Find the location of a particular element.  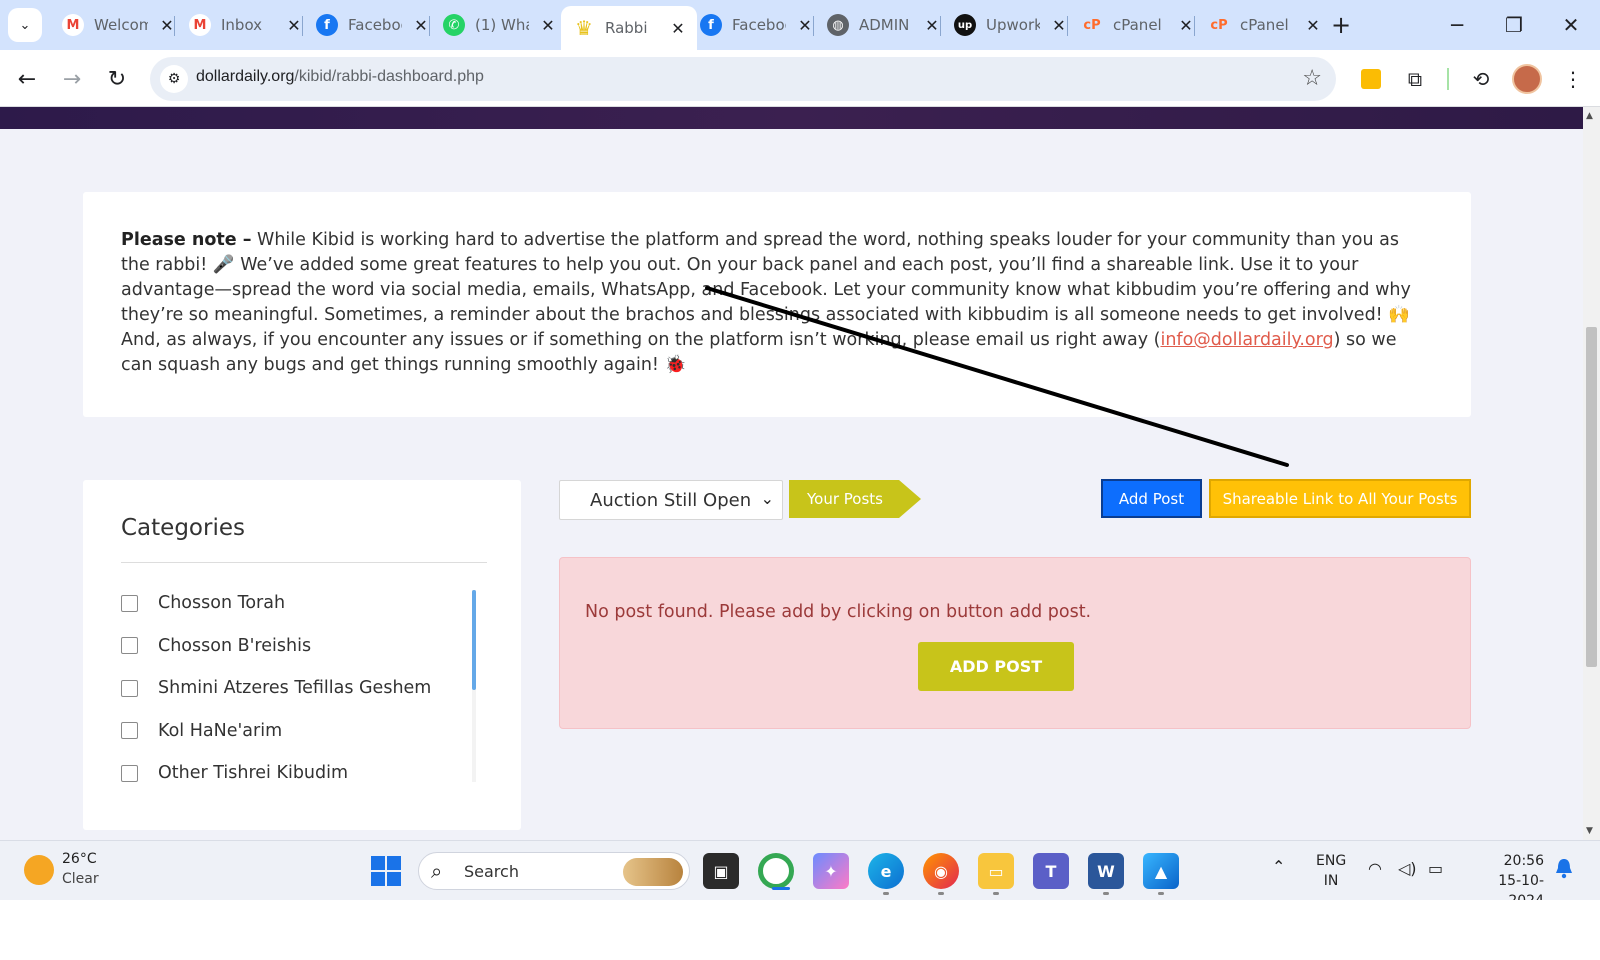

extensions-puzzle-icon: ⧉ is located at coordinates (1415, 79).